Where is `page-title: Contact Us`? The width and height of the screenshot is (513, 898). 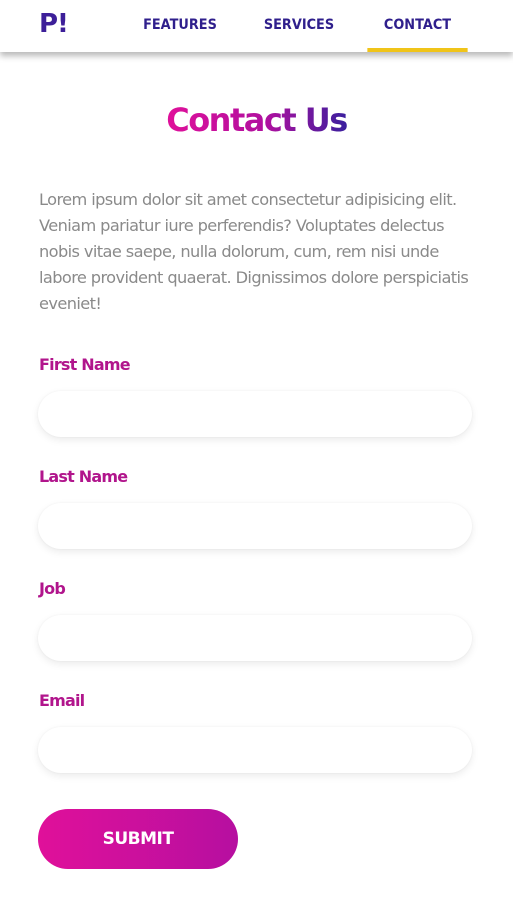 page-title: Contact Us is located at coordinates (256, 120).